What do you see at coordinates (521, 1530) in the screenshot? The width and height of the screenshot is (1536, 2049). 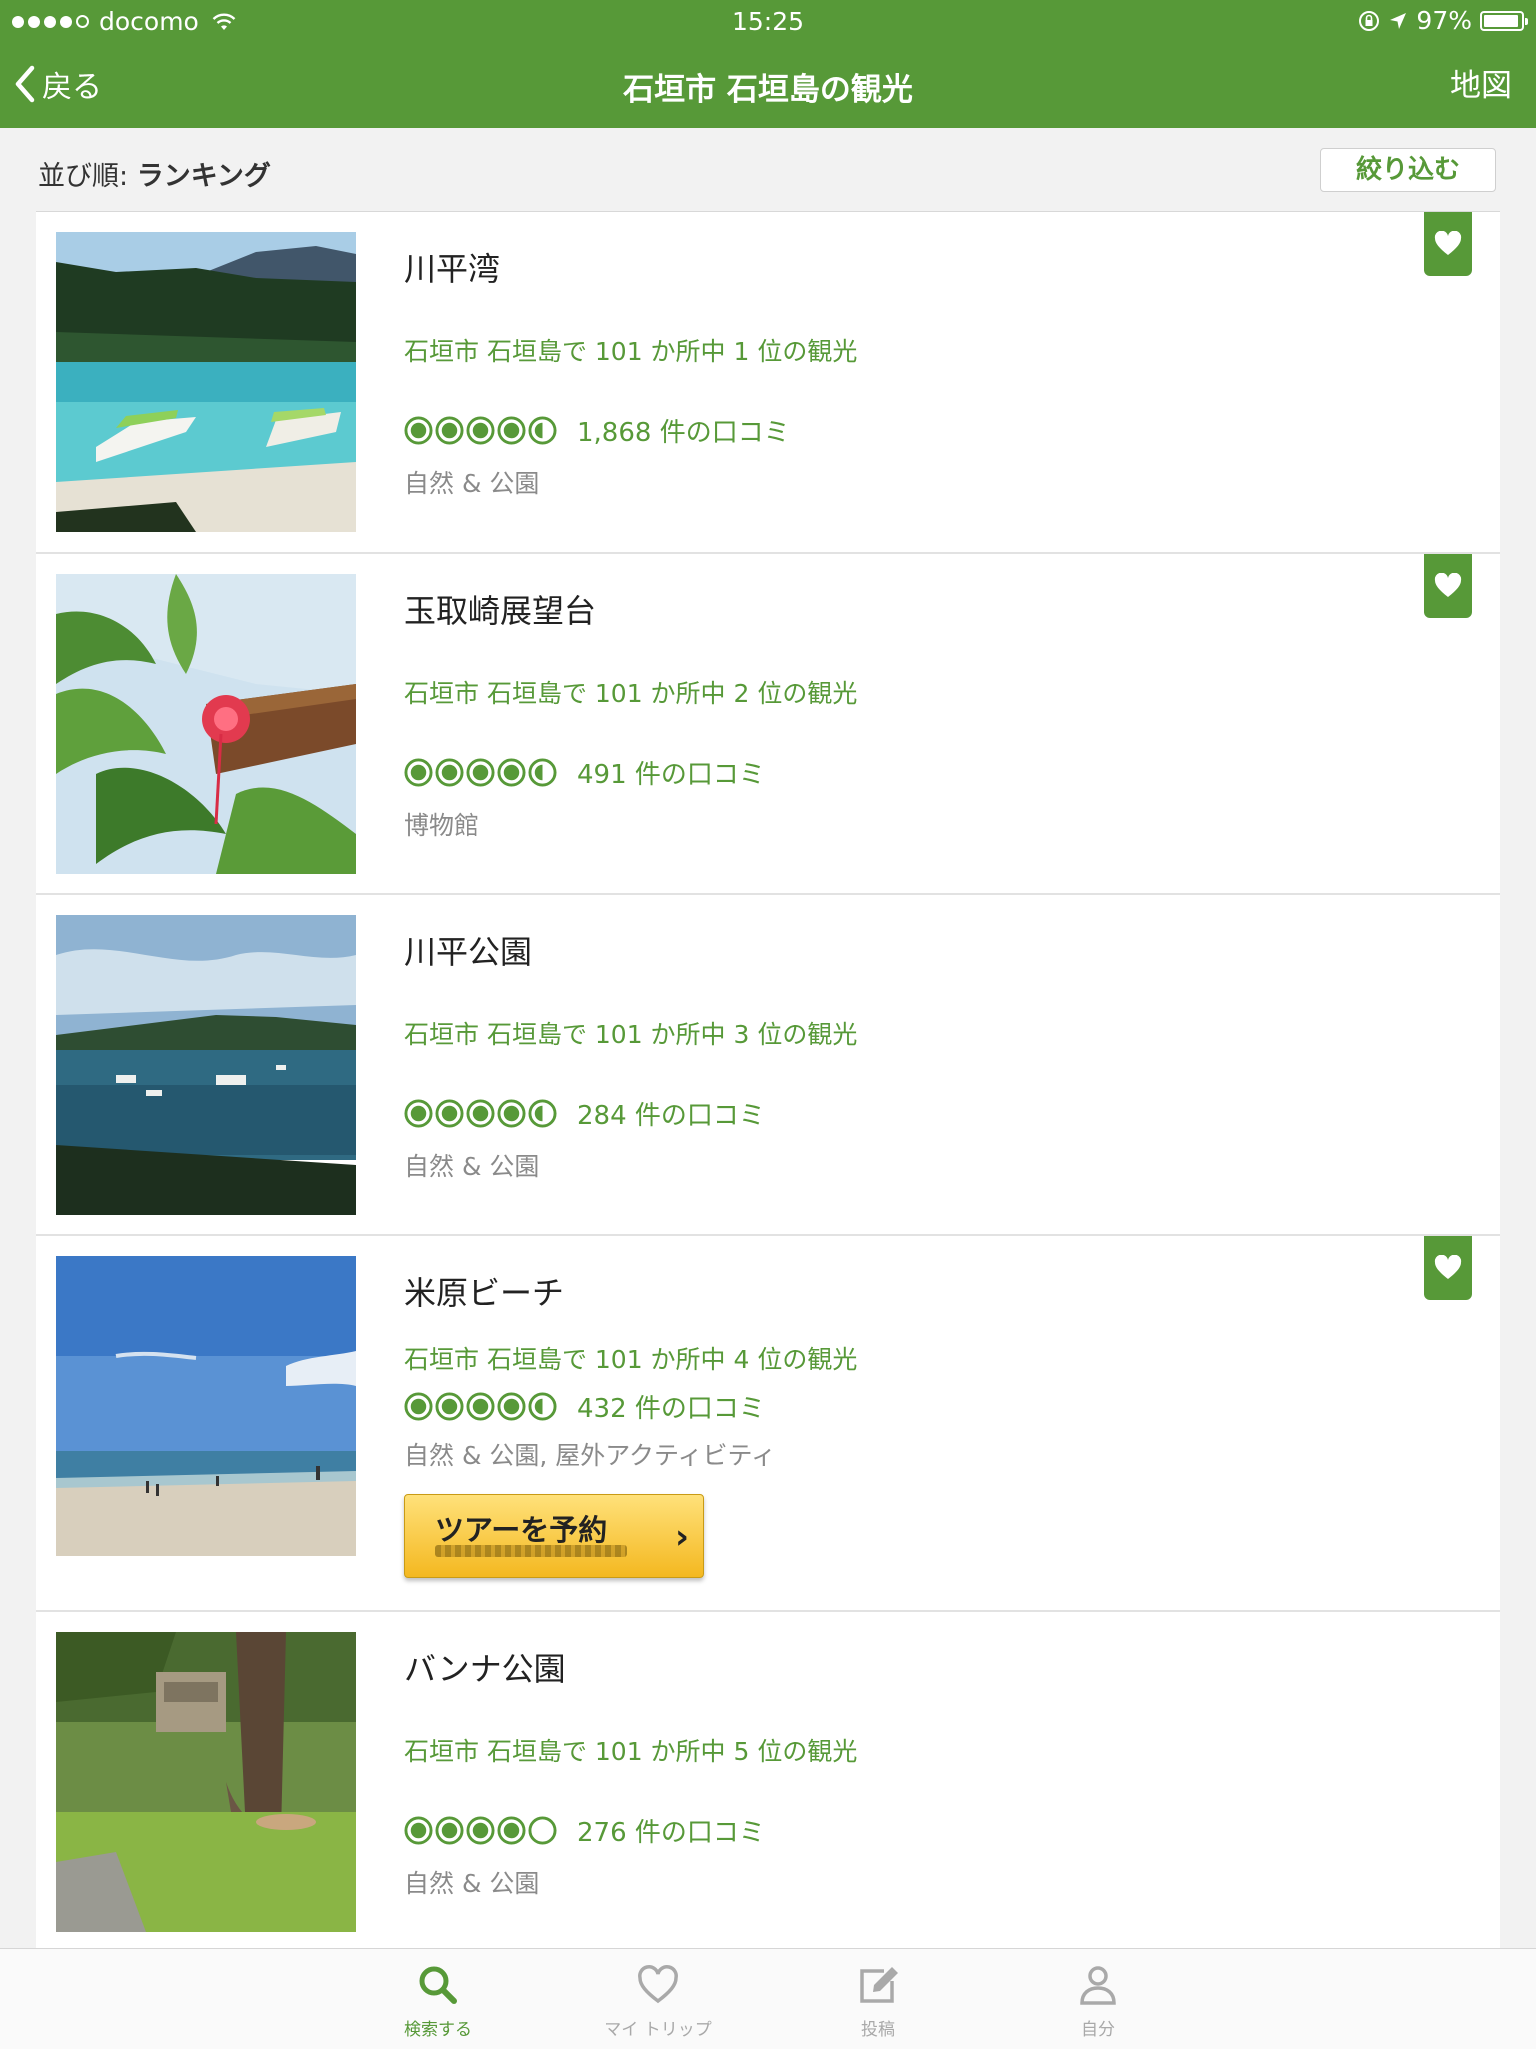 I see `book-tour-label: ツアーを予約` at bounding box center [521, 1530].